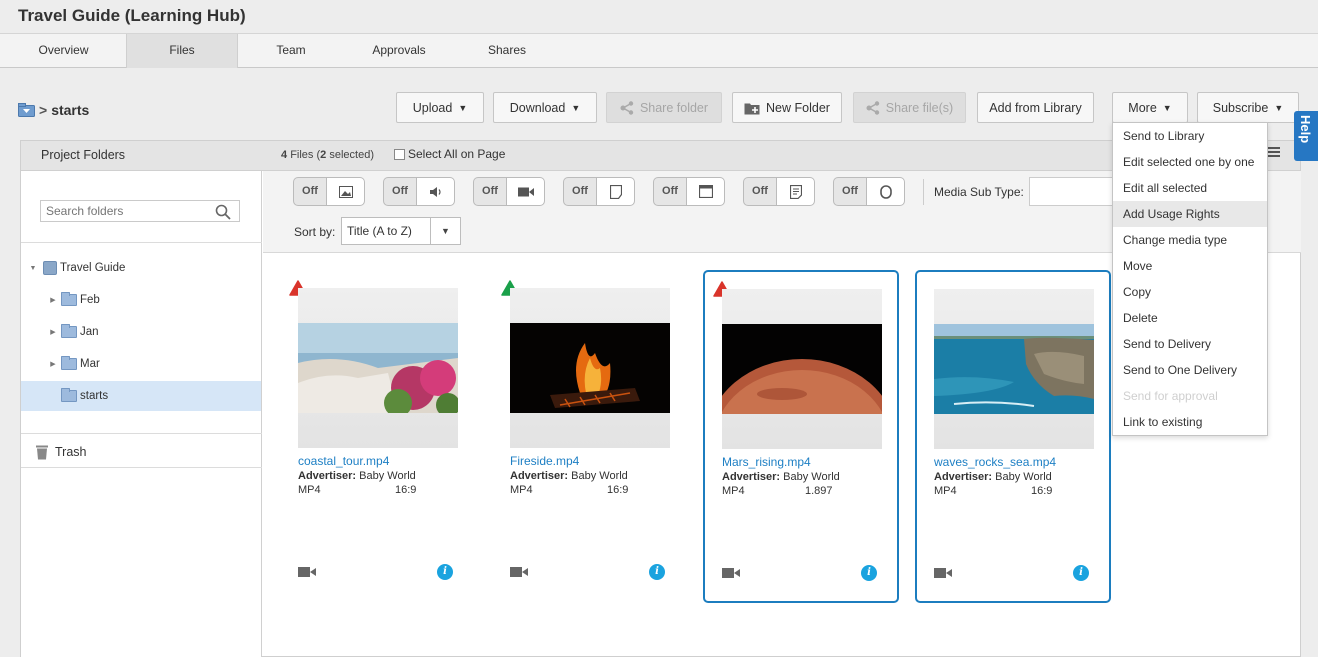 The height and width of the screenshot is (657, 1318). What do you see at coordinates (42, 452) in the screenshot?
I see `trash-icon` at bounding box center [42, 452].